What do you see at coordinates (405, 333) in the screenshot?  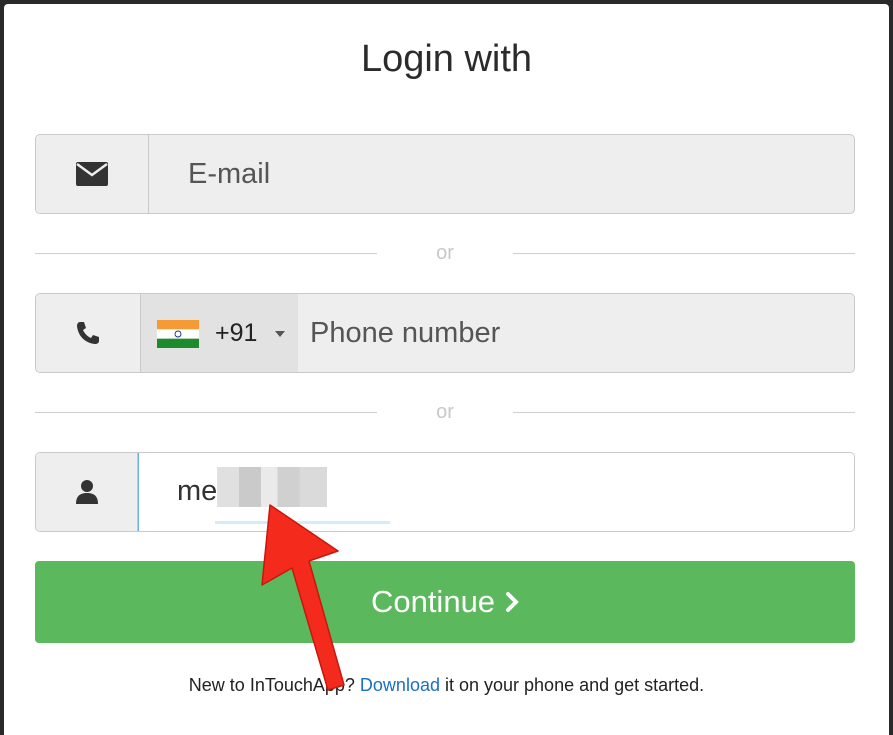 I see `phone-field: Phone number` at bounding box center [405, 333].